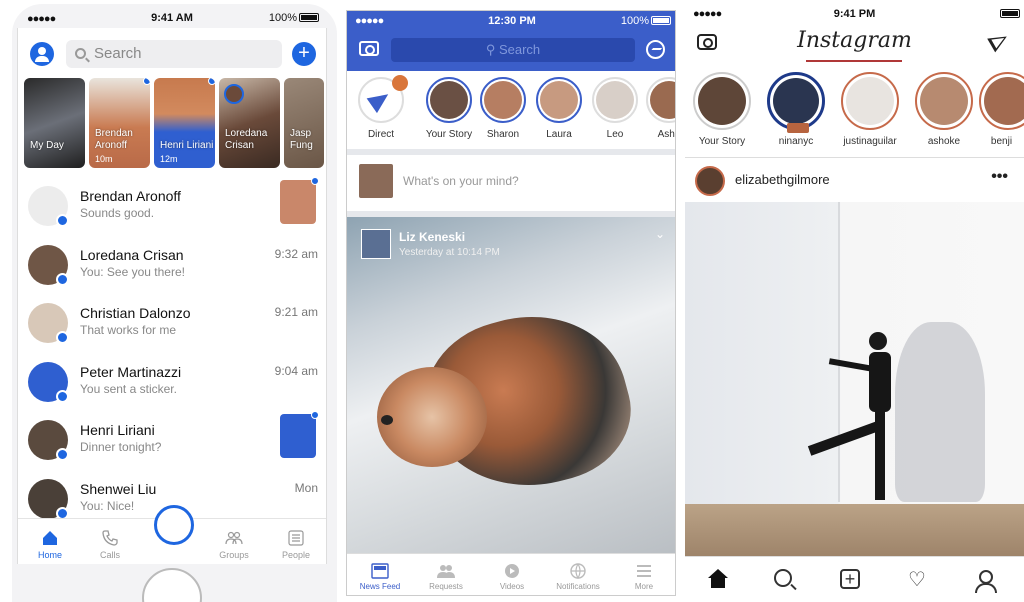 The width and height of the screenshot is (1024, 602). What do you see at coordinates (917, 580) in the screenshot?
I see `heart-icon: ♡` at bounding box center [917, 580].